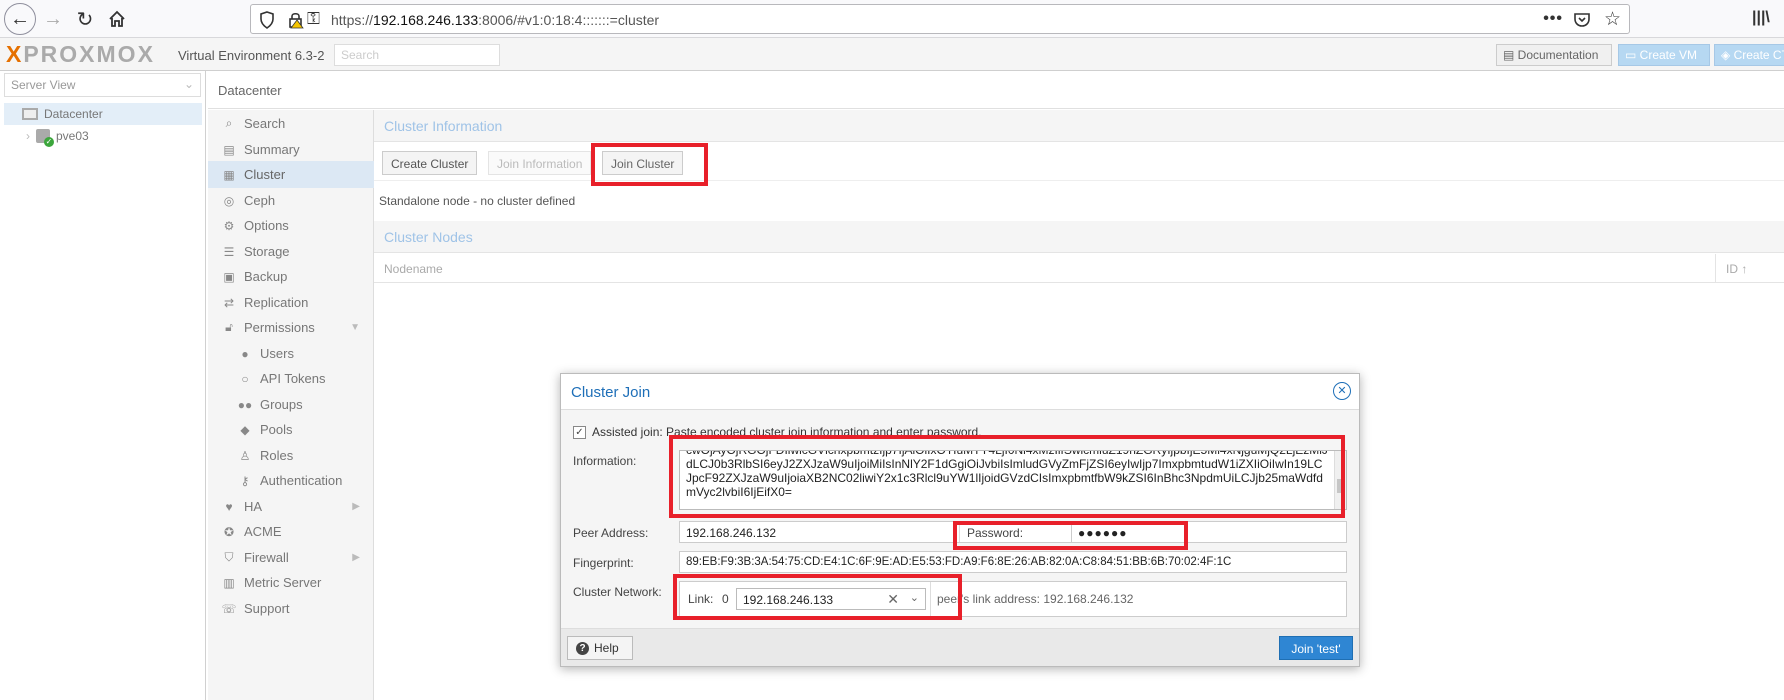 The height and width of the screenshot is (700, 1784). I want to click on floppy-icon: ▣, so click(229, 276).